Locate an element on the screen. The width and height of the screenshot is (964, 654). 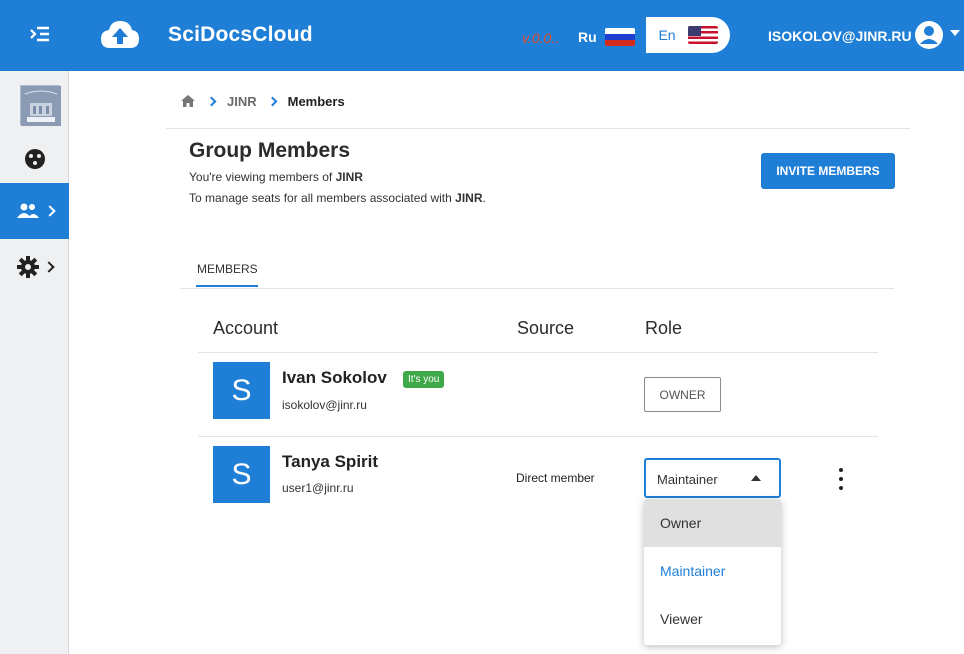
role-option-viewer: Viewer is located at coordinates (712, 619).